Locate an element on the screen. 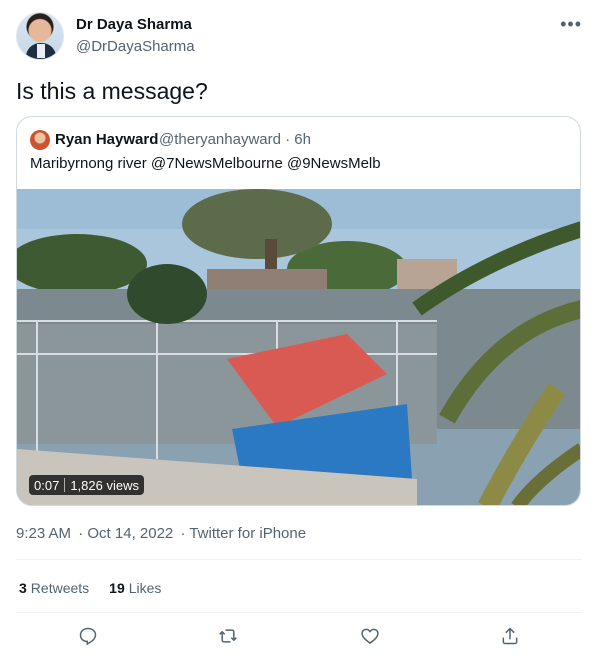 This screenshot has height=660, width=598. share-button is located at coordinates (510, 636).